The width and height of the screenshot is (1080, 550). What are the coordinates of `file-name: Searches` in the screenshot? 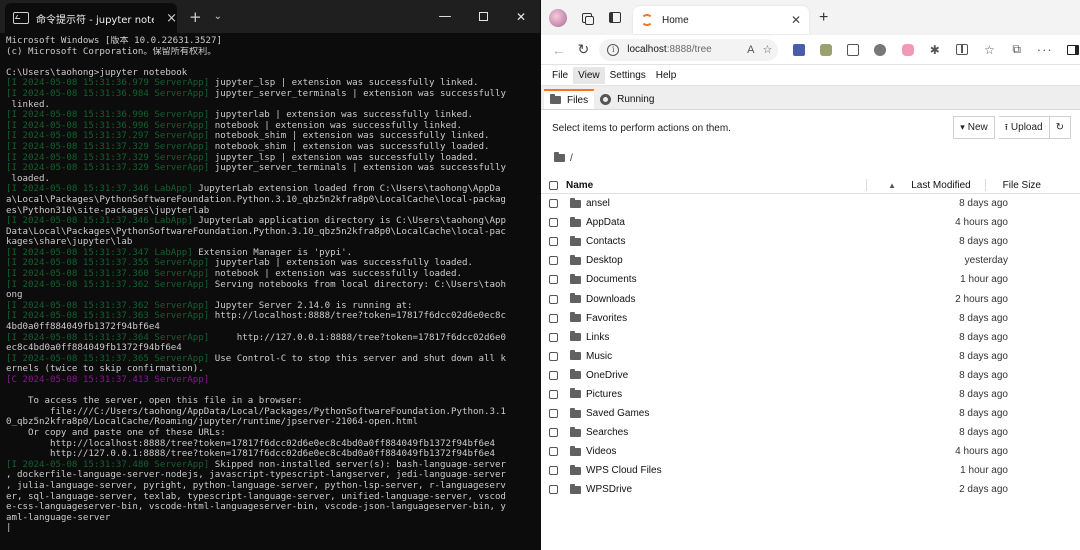 It's located at (736, 432).